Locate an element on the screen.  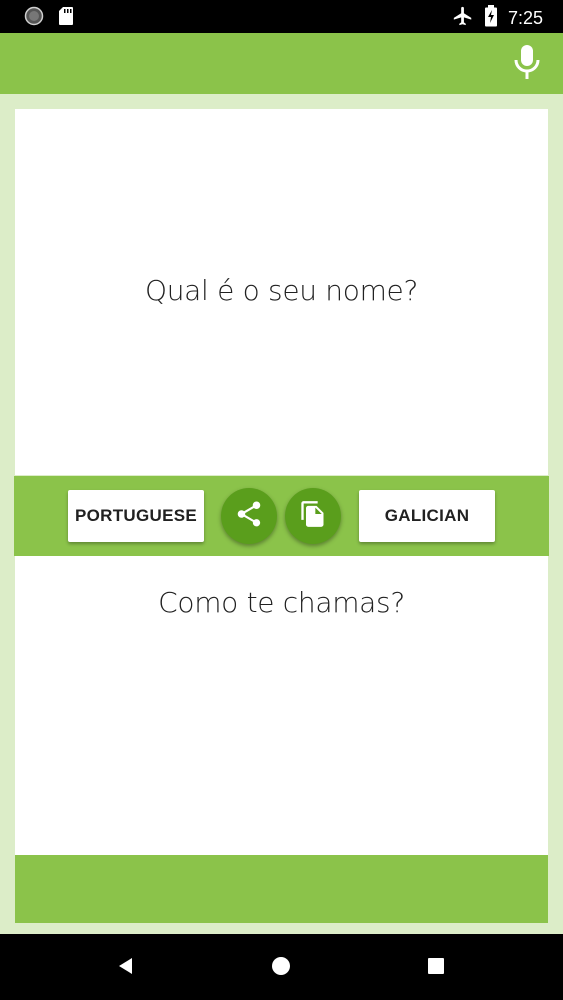
home-icon is located at coordinates (281, 968).